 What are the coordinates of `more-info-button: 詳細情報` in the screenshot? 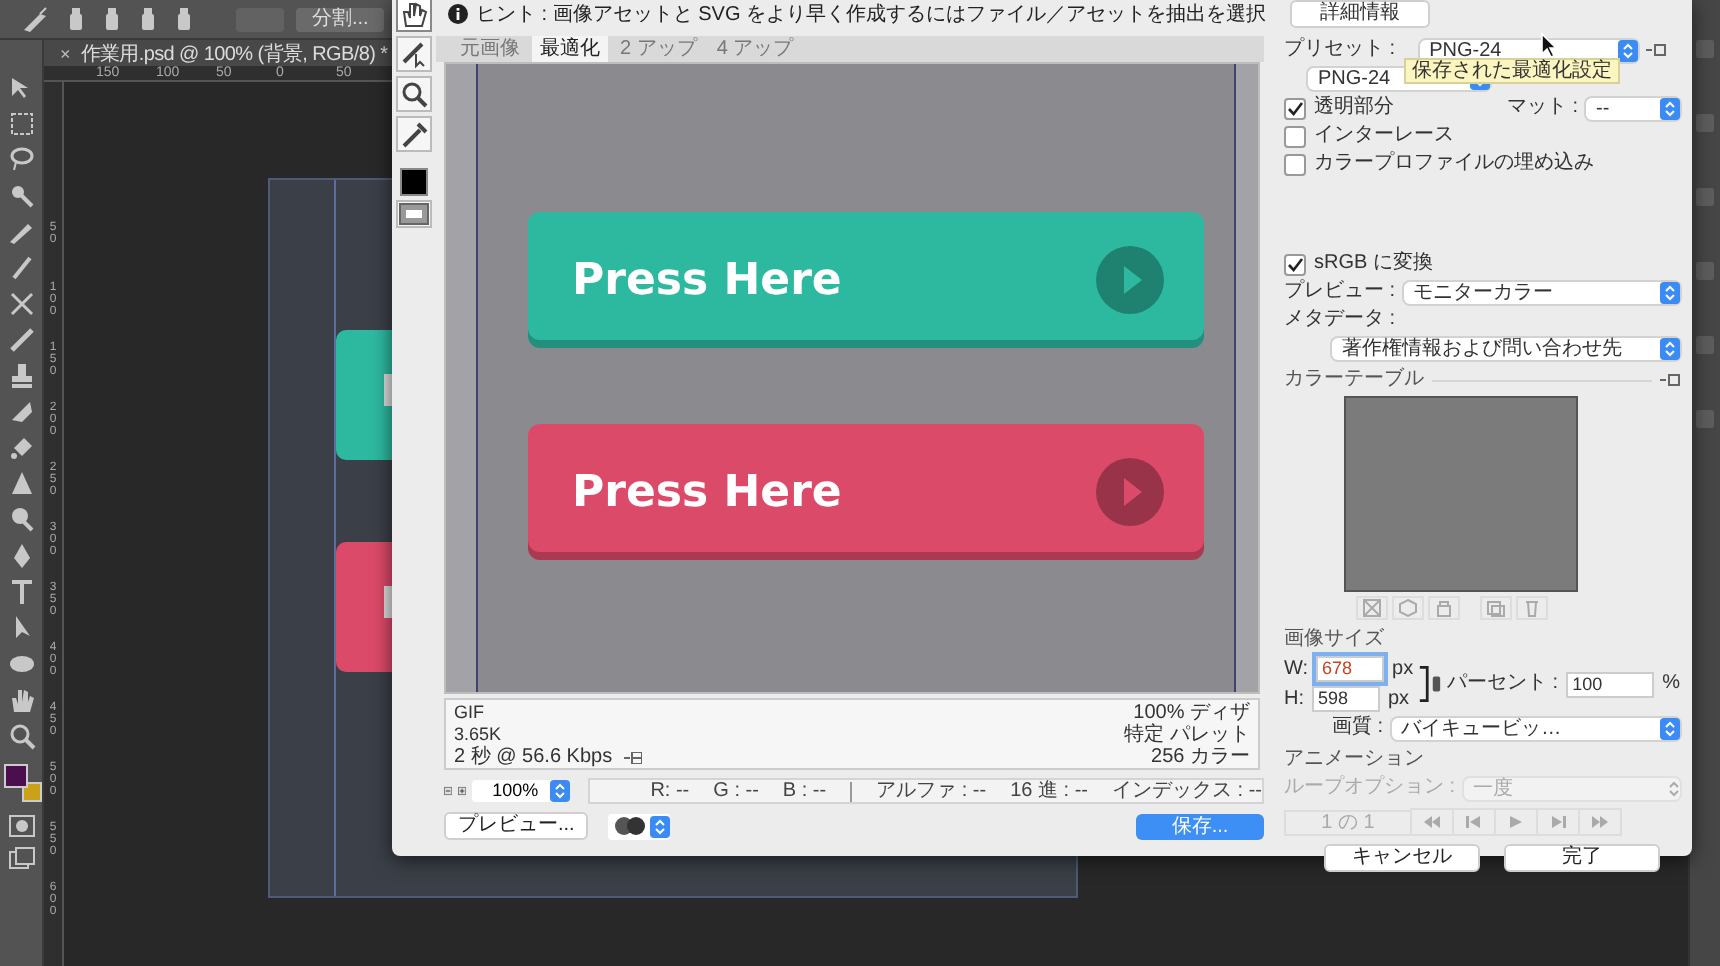 It's located at (1360, 14).